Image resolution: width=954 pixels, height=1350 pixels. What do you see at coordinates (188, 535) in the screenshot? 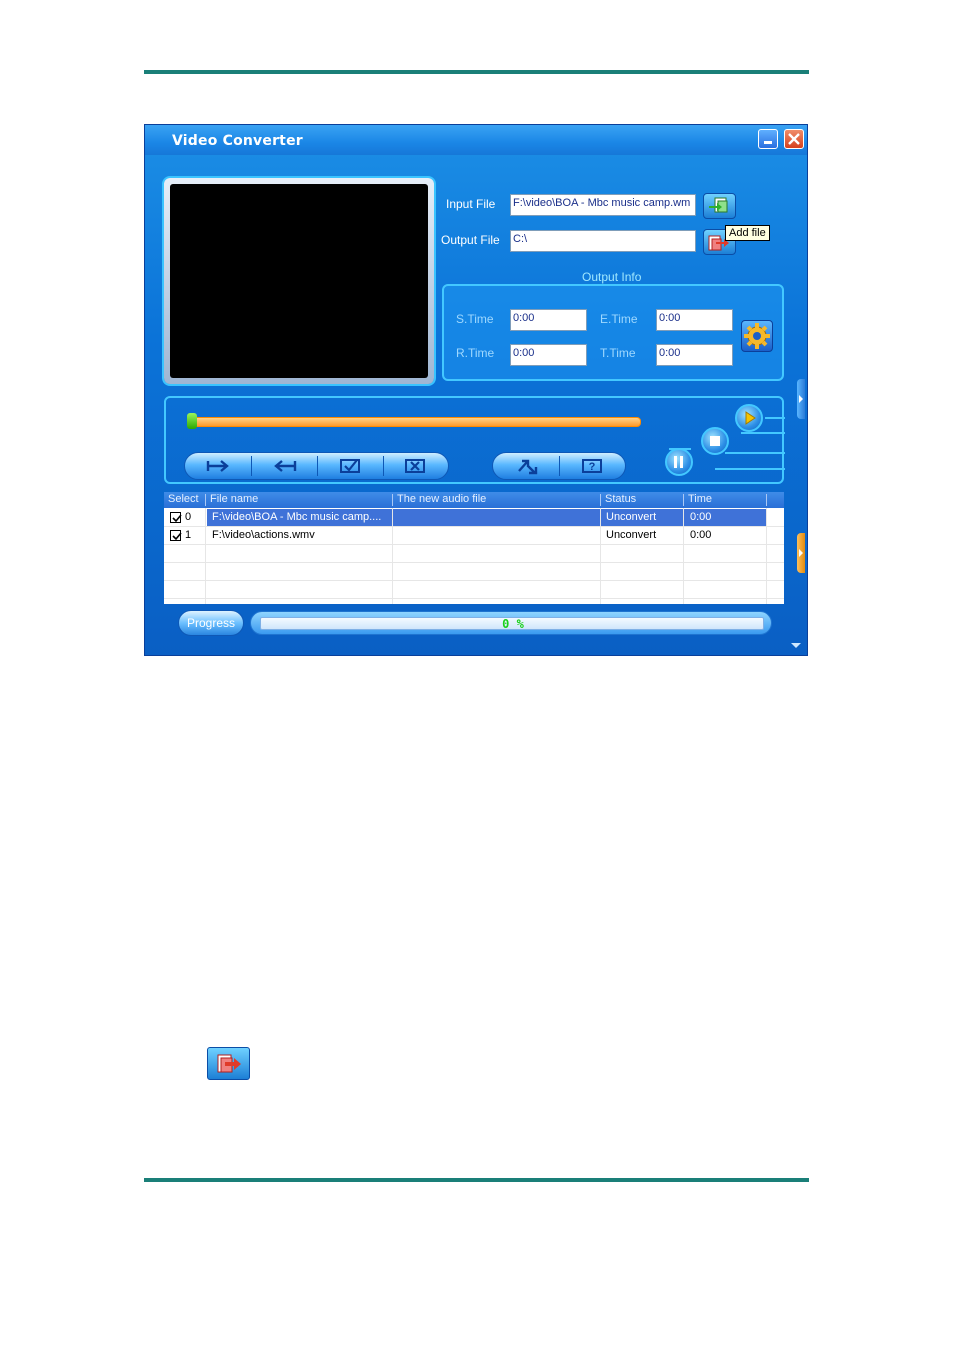
I see `row-index: 1` at bounding box center [188, 535].